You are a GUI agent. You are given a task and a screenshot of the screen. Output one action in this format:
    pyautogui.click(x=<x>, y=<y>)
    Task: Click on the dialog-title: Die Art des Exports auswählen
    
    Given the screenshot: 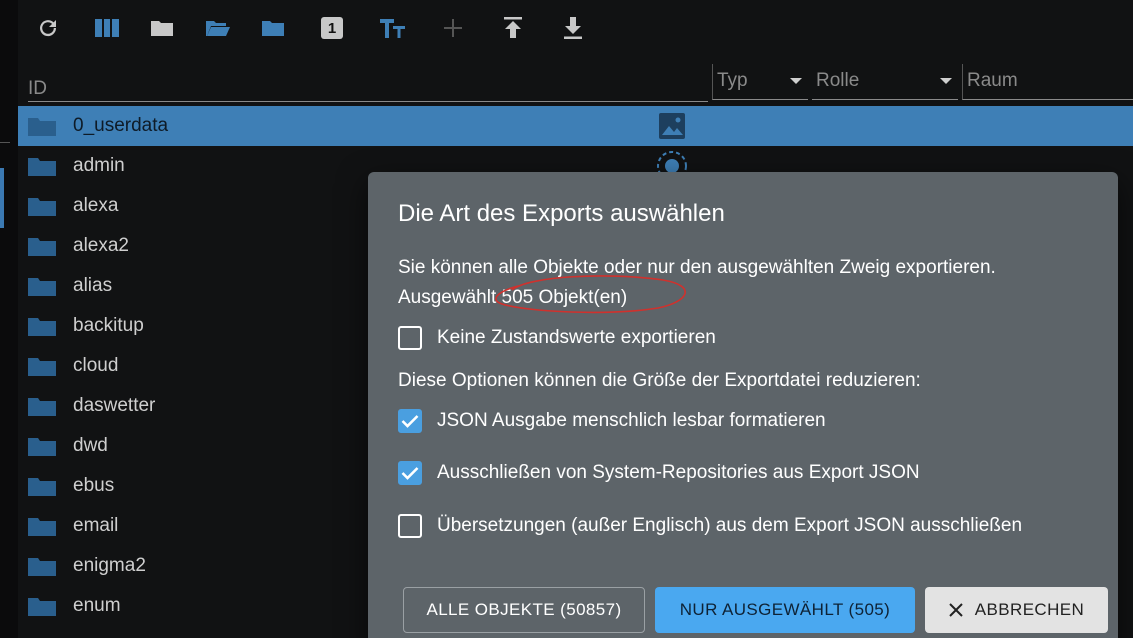 What is the action you would take?
    pyautogui.click(x=561, y=213)
    